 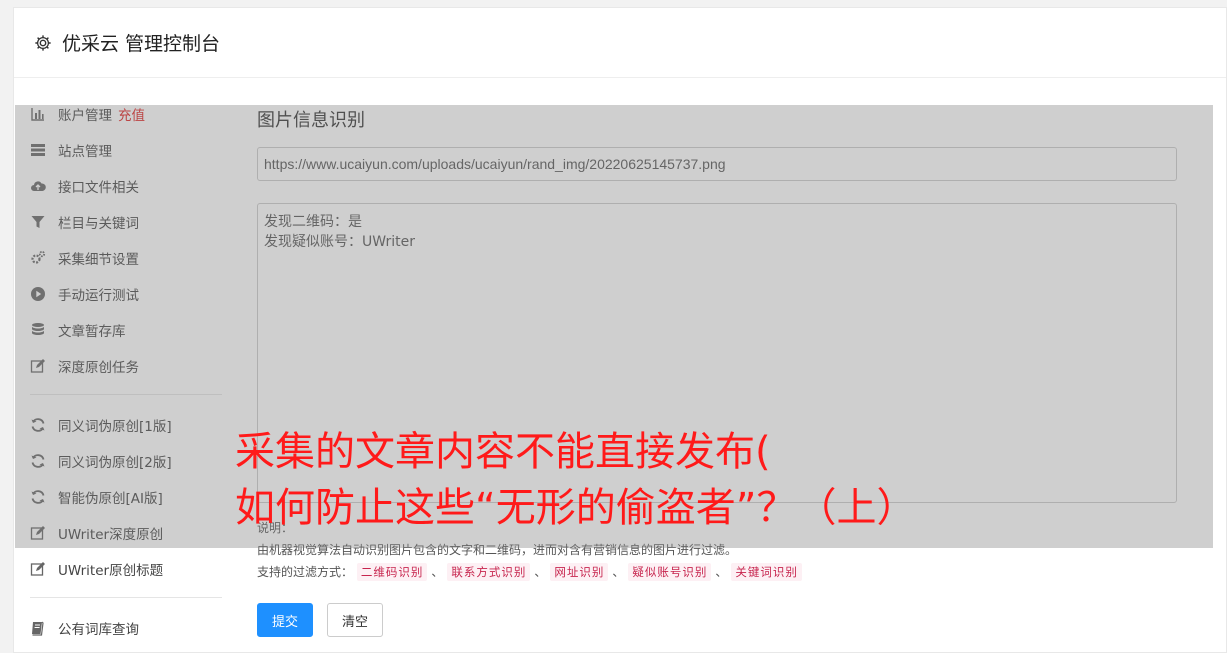 What do you see at coordinates (579, 572) in the screenshot?
I see `filter-tag: 网址识别` at bounding box center [579, 572].